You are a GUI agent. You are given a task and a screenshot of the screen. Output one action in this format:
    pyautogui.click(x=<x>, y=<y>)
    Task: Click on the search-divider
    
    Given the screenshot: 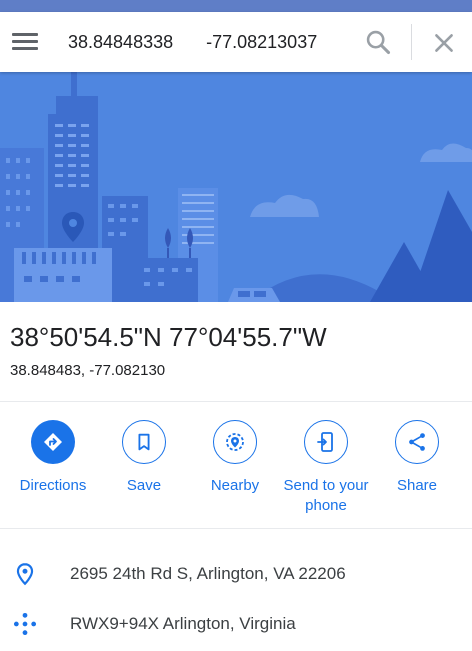 What is the action you would take?
    pyautogui.click(x=411, y=42)
    